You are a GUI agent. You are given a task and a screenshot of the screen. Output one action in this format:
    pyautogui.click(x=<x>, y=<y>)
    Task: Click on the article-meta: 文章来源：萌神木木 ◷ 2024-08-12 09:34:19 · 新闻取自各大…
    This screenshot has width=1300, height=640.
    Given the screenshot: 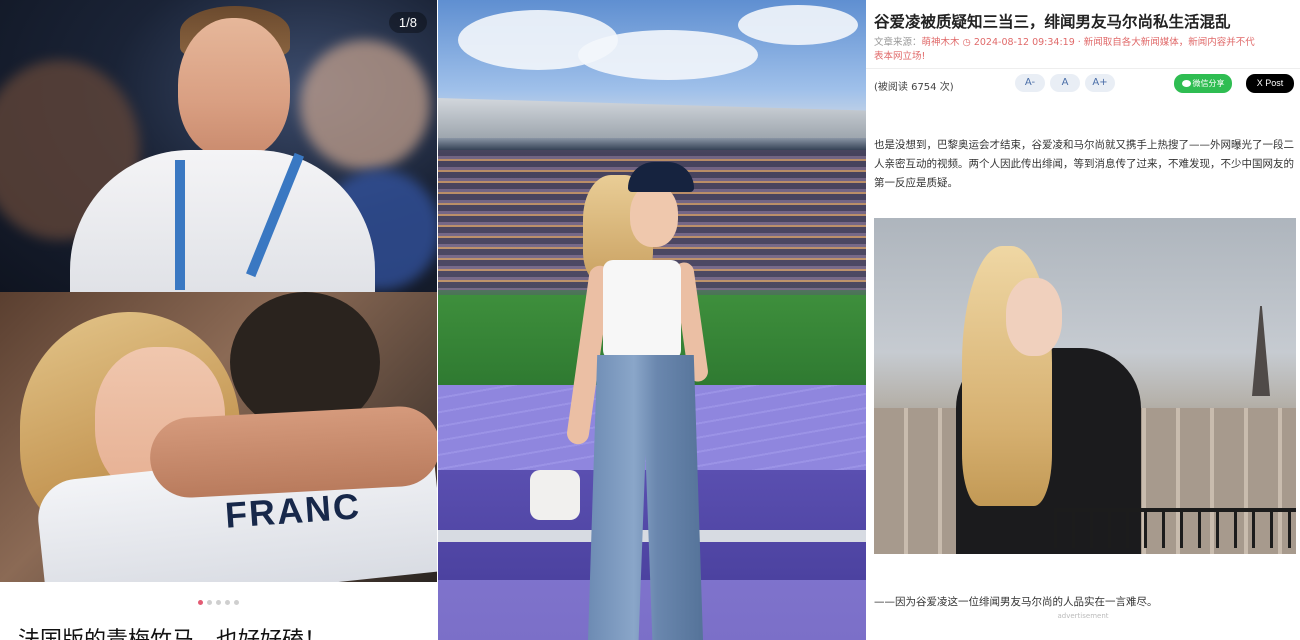 What is the action you would take?
    pyautogui.click(x=1086, y=50)
    